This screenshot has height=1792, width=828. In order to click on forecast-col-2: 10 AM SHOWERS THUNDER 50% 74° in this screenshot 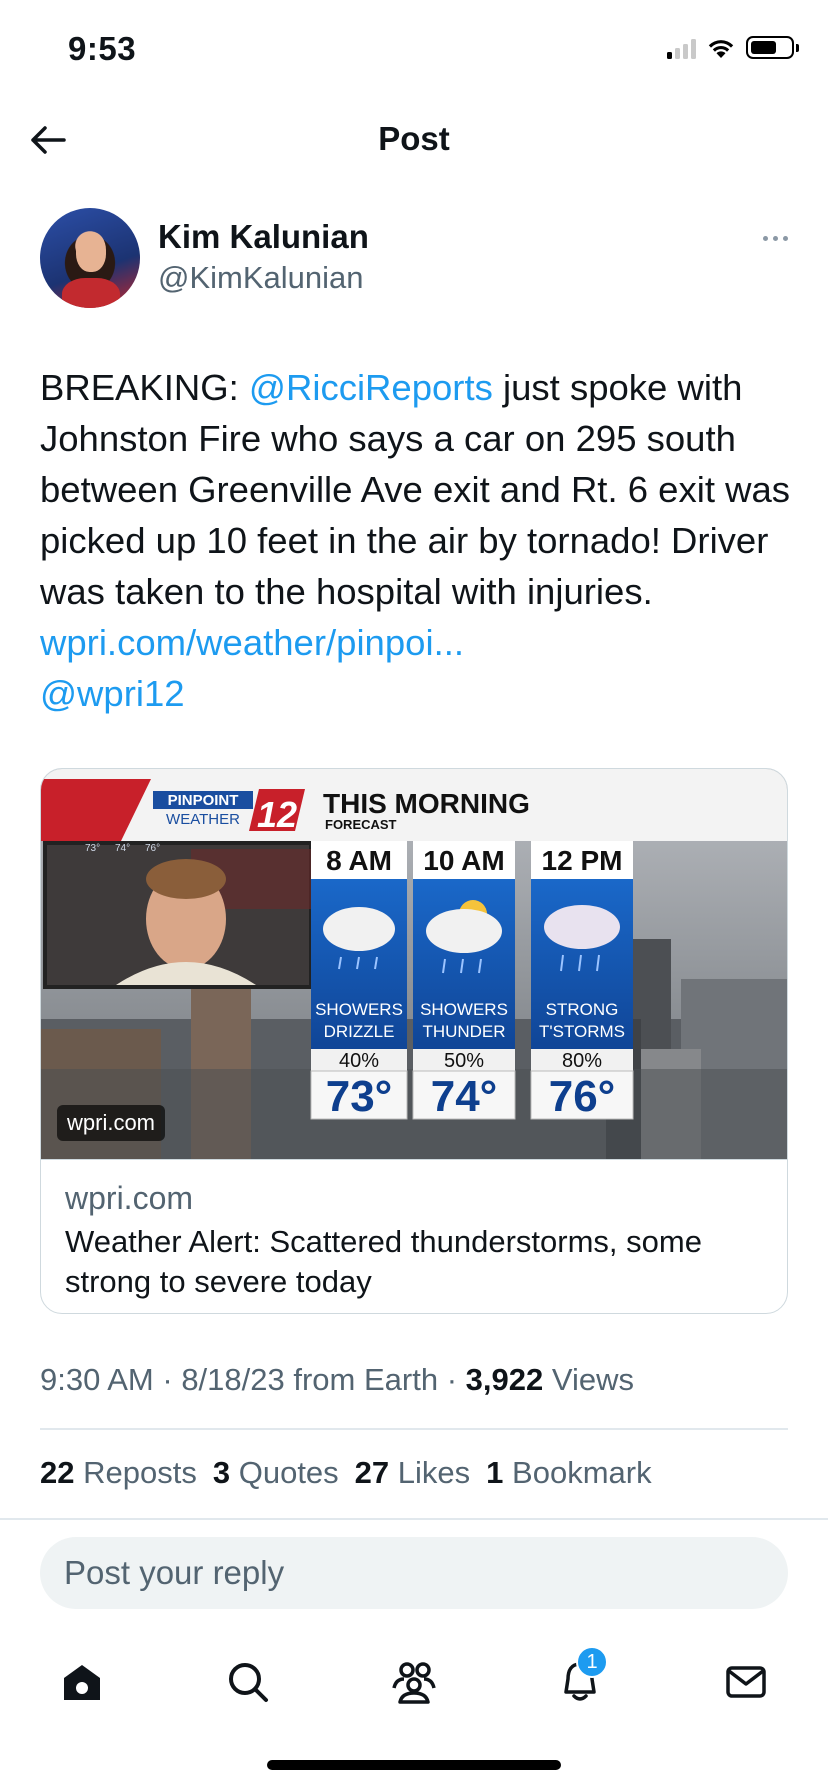, I will do `click(464, 981)`.